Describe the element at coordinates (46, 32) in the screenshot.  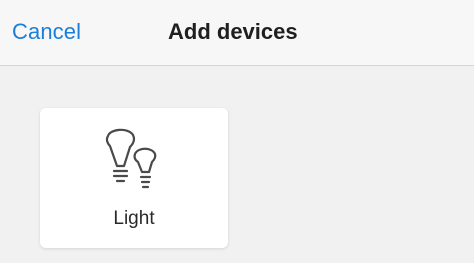
I see `cancel-button: Cancel` at that location.